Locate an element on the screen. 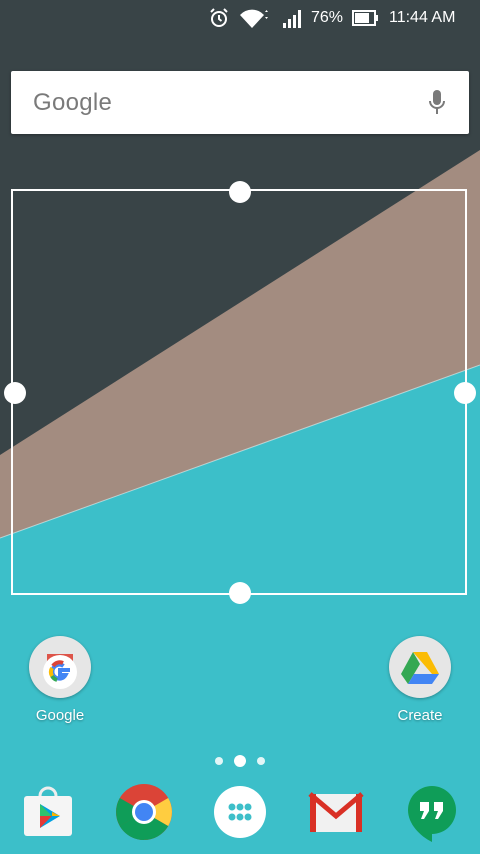 Image resolution: width=480 pixels, height=854 pixels. google-icon is located at coordinates (60, 667).